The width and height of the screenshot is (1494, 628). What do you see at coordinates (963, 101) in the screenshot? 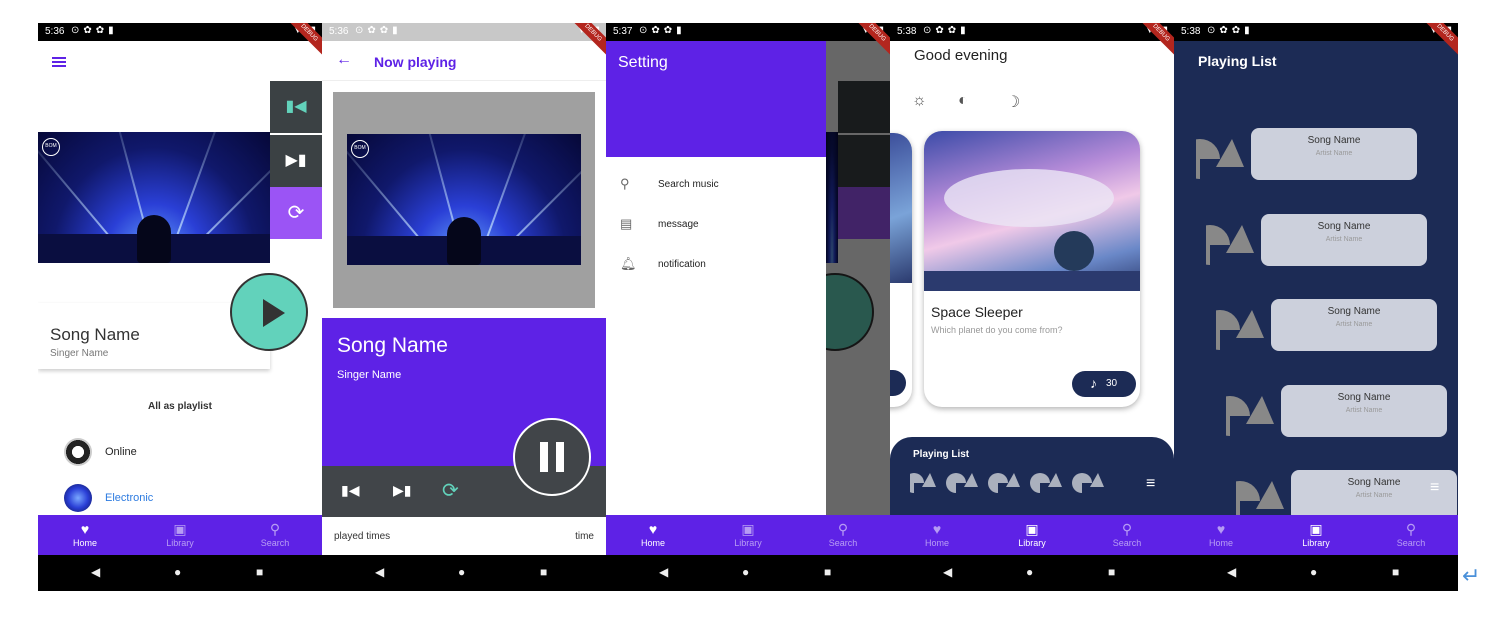
I see `brightness-icon: ◐` at bounding box center [963, 101].